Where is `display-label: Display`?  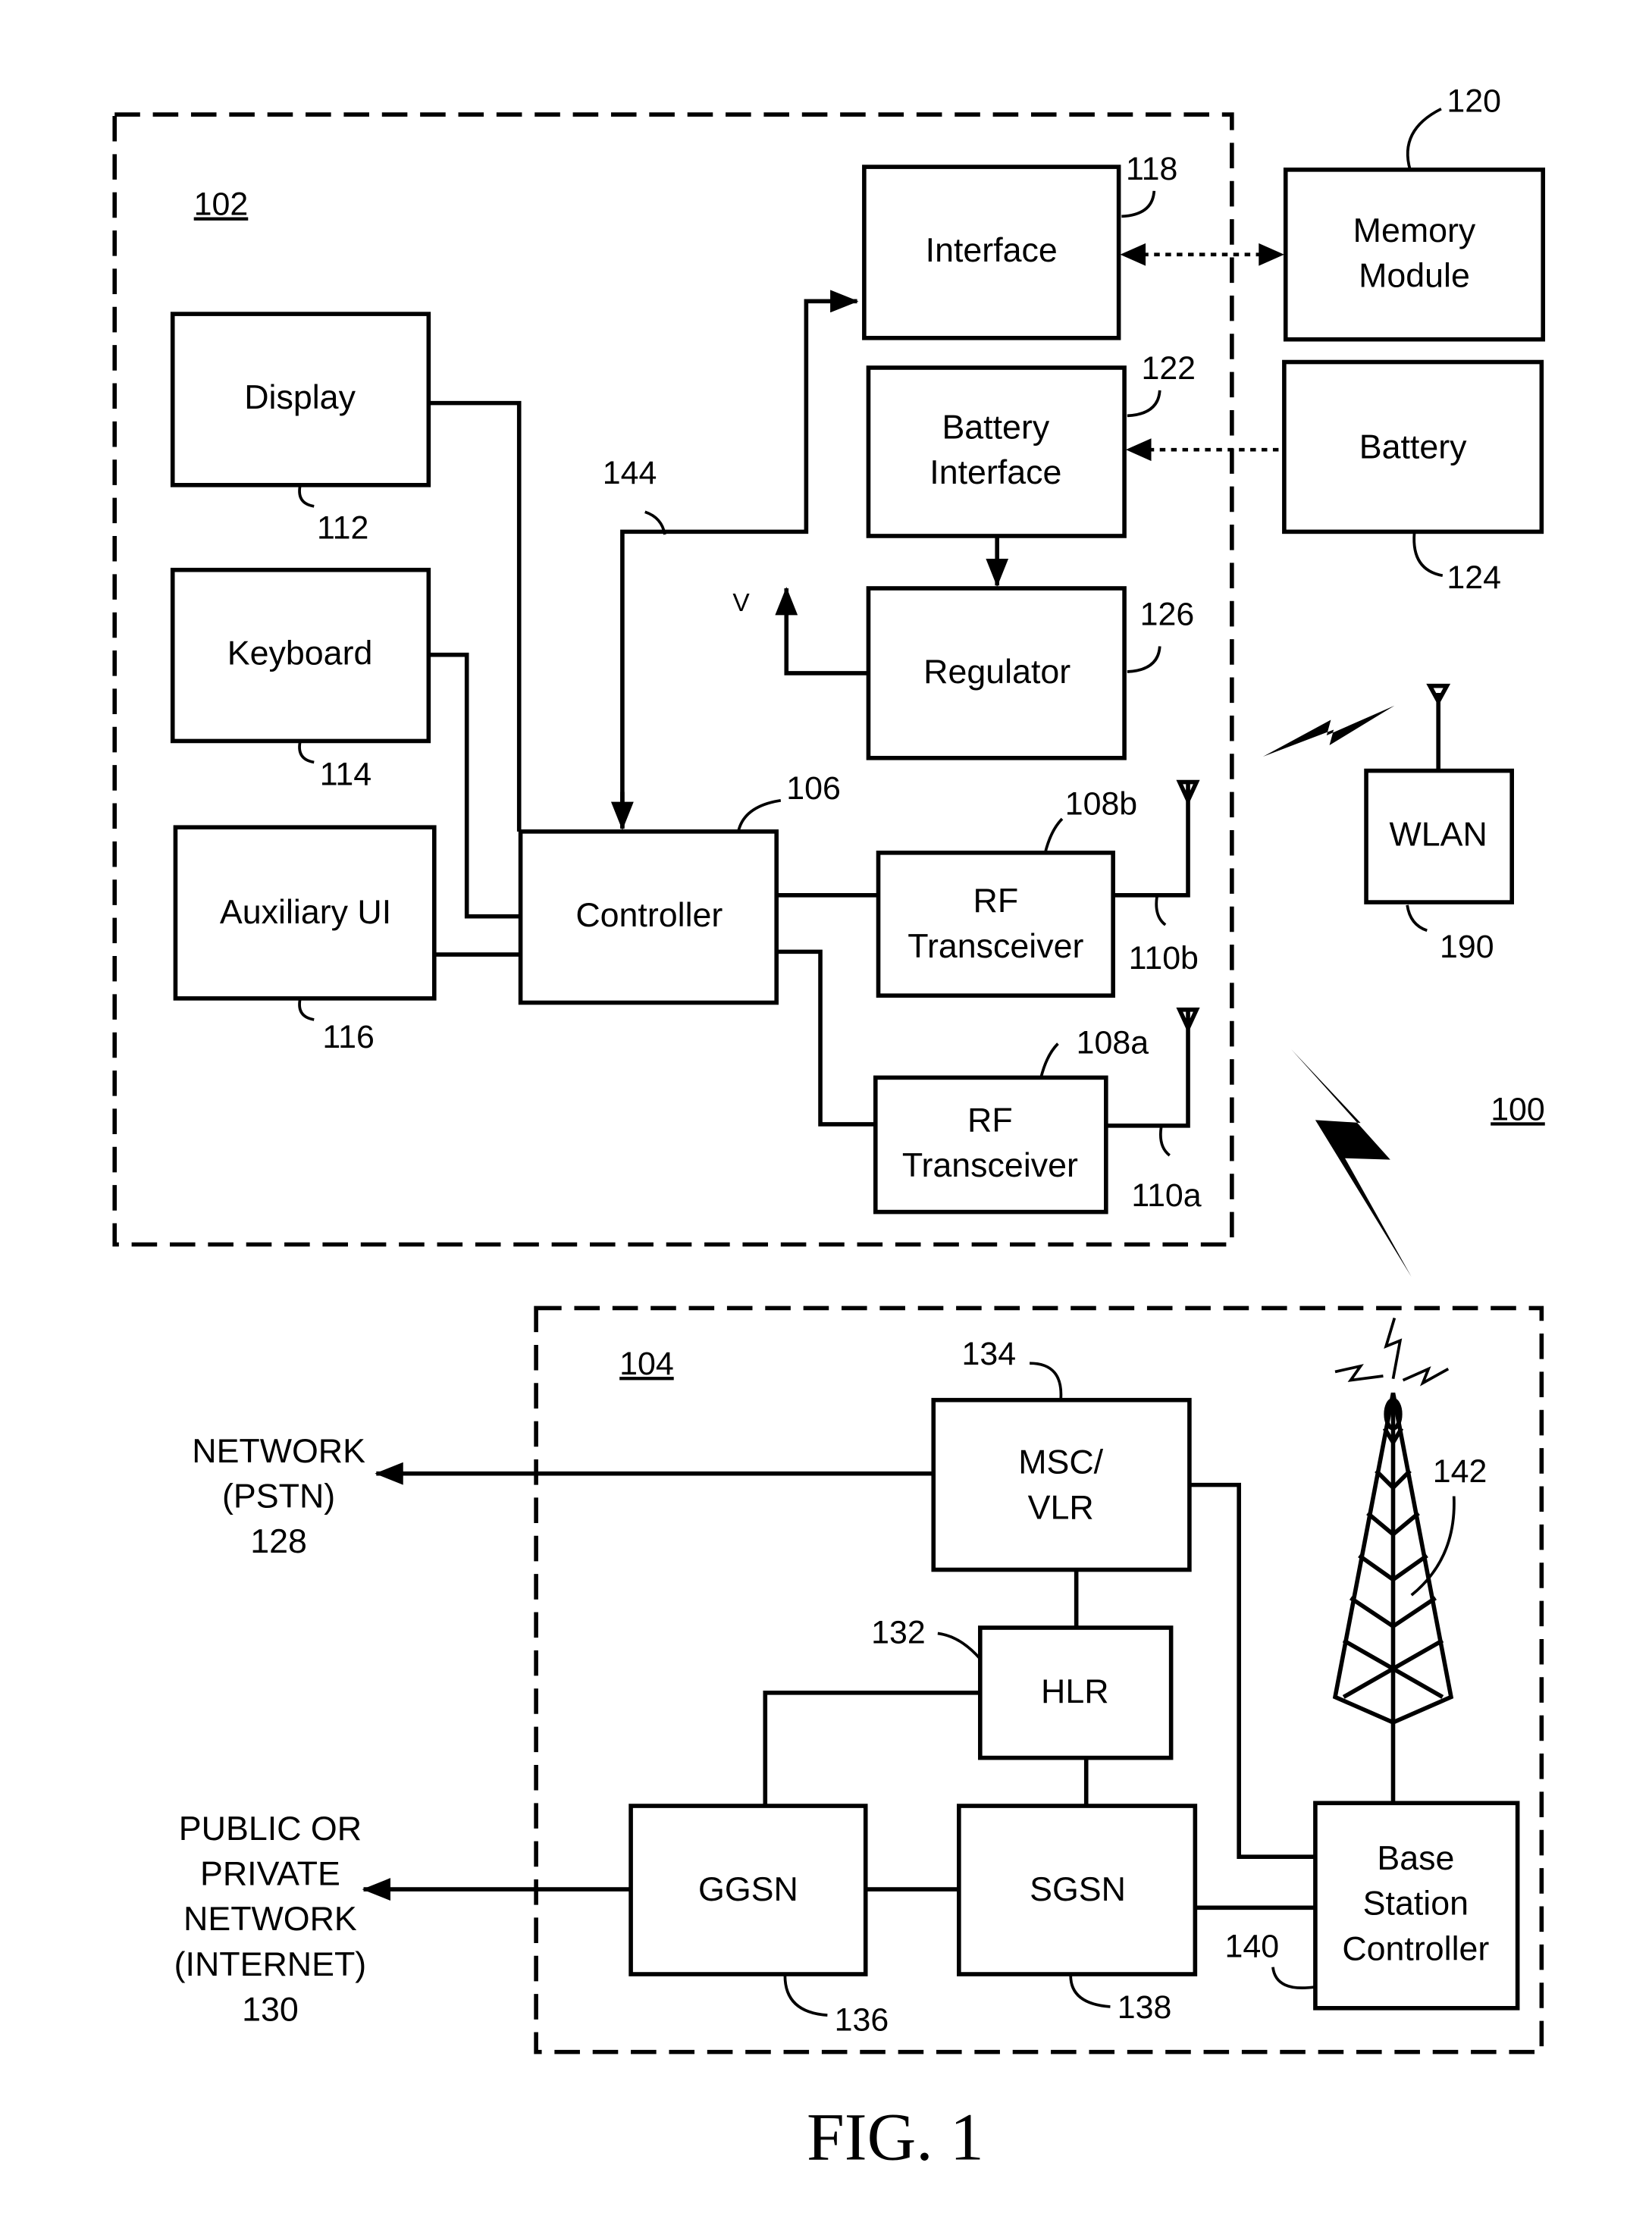
display-label: Display is located at coordinates (300, 397).